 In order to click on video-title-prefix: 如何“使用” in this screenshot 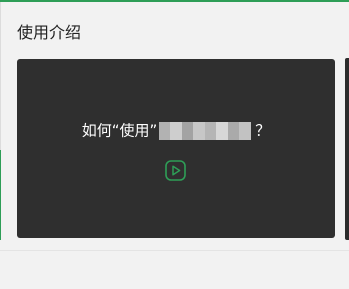, I will do `click(119, 130)`.